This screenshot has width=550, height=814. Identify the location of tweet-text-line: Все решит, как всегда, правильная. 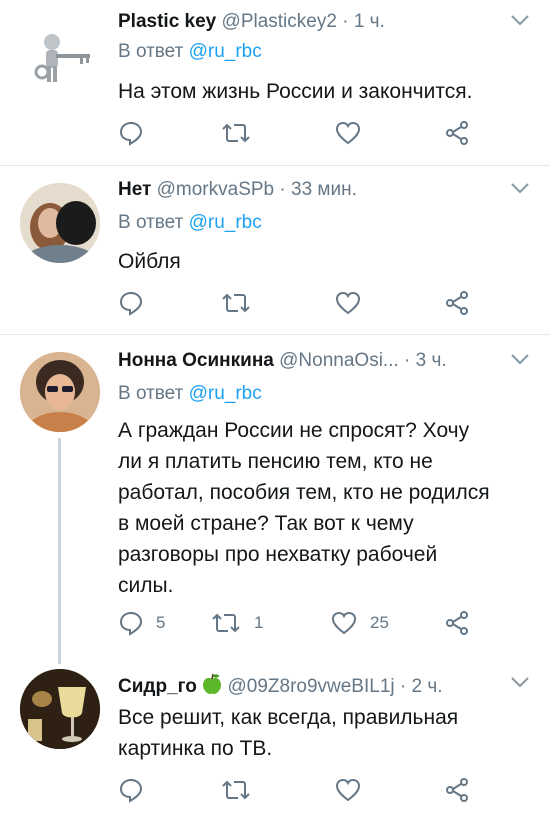
(288, 717).